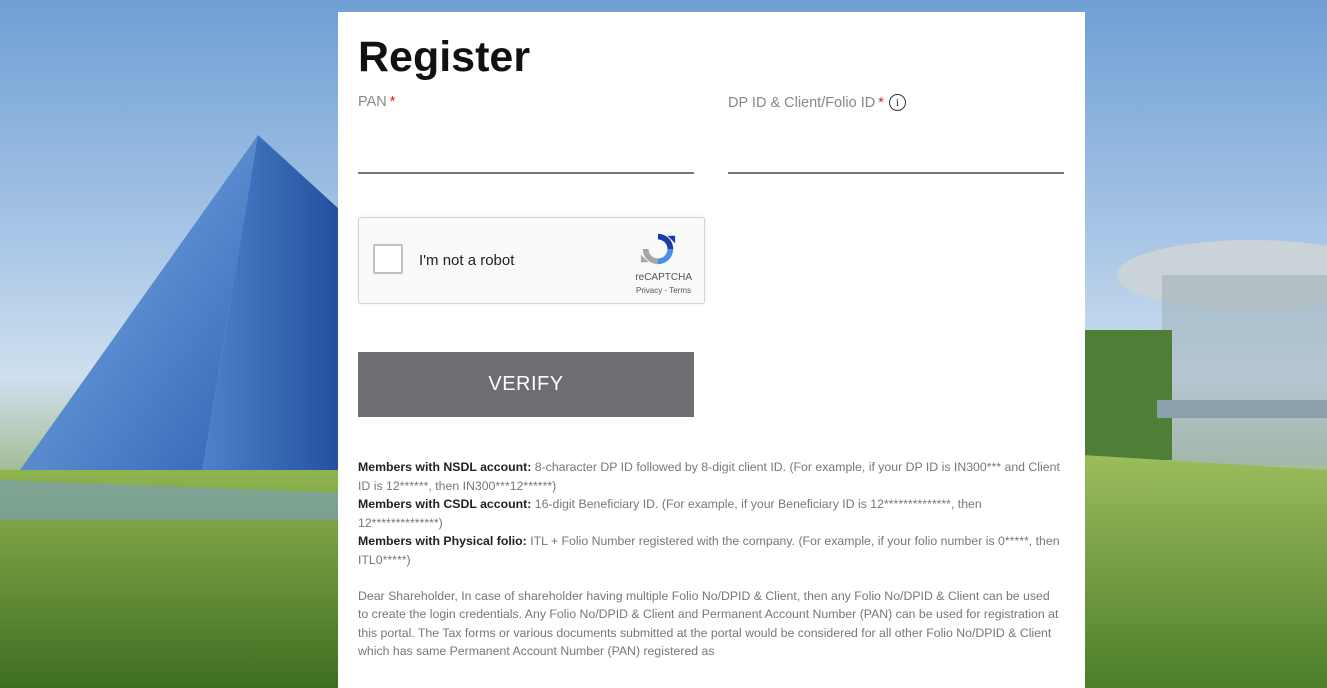 This screenshot has width=1327, height=688. I want to click on pan-label-text: PAN, so click(372, 102).